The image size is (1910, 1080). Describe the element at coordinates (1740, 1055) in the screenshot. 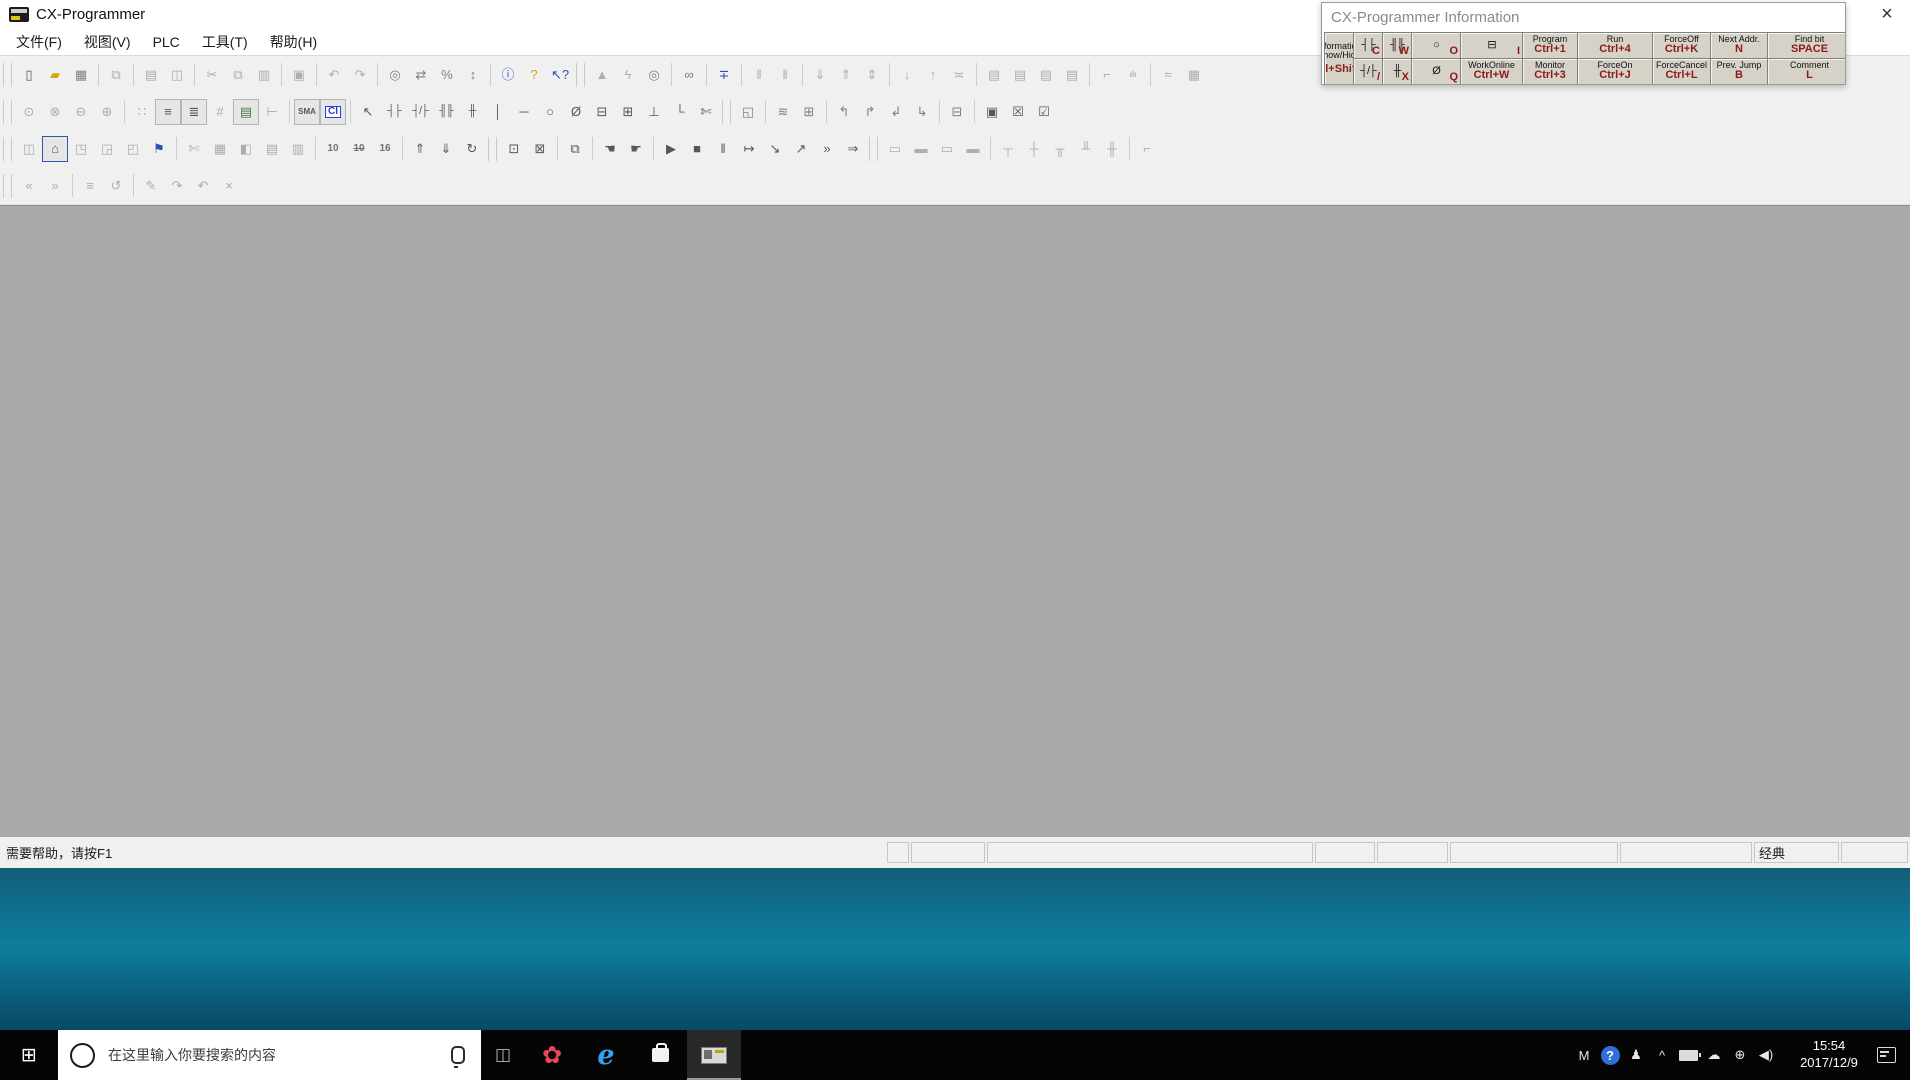

I see `tray-network-icon: ⊕` at that location.